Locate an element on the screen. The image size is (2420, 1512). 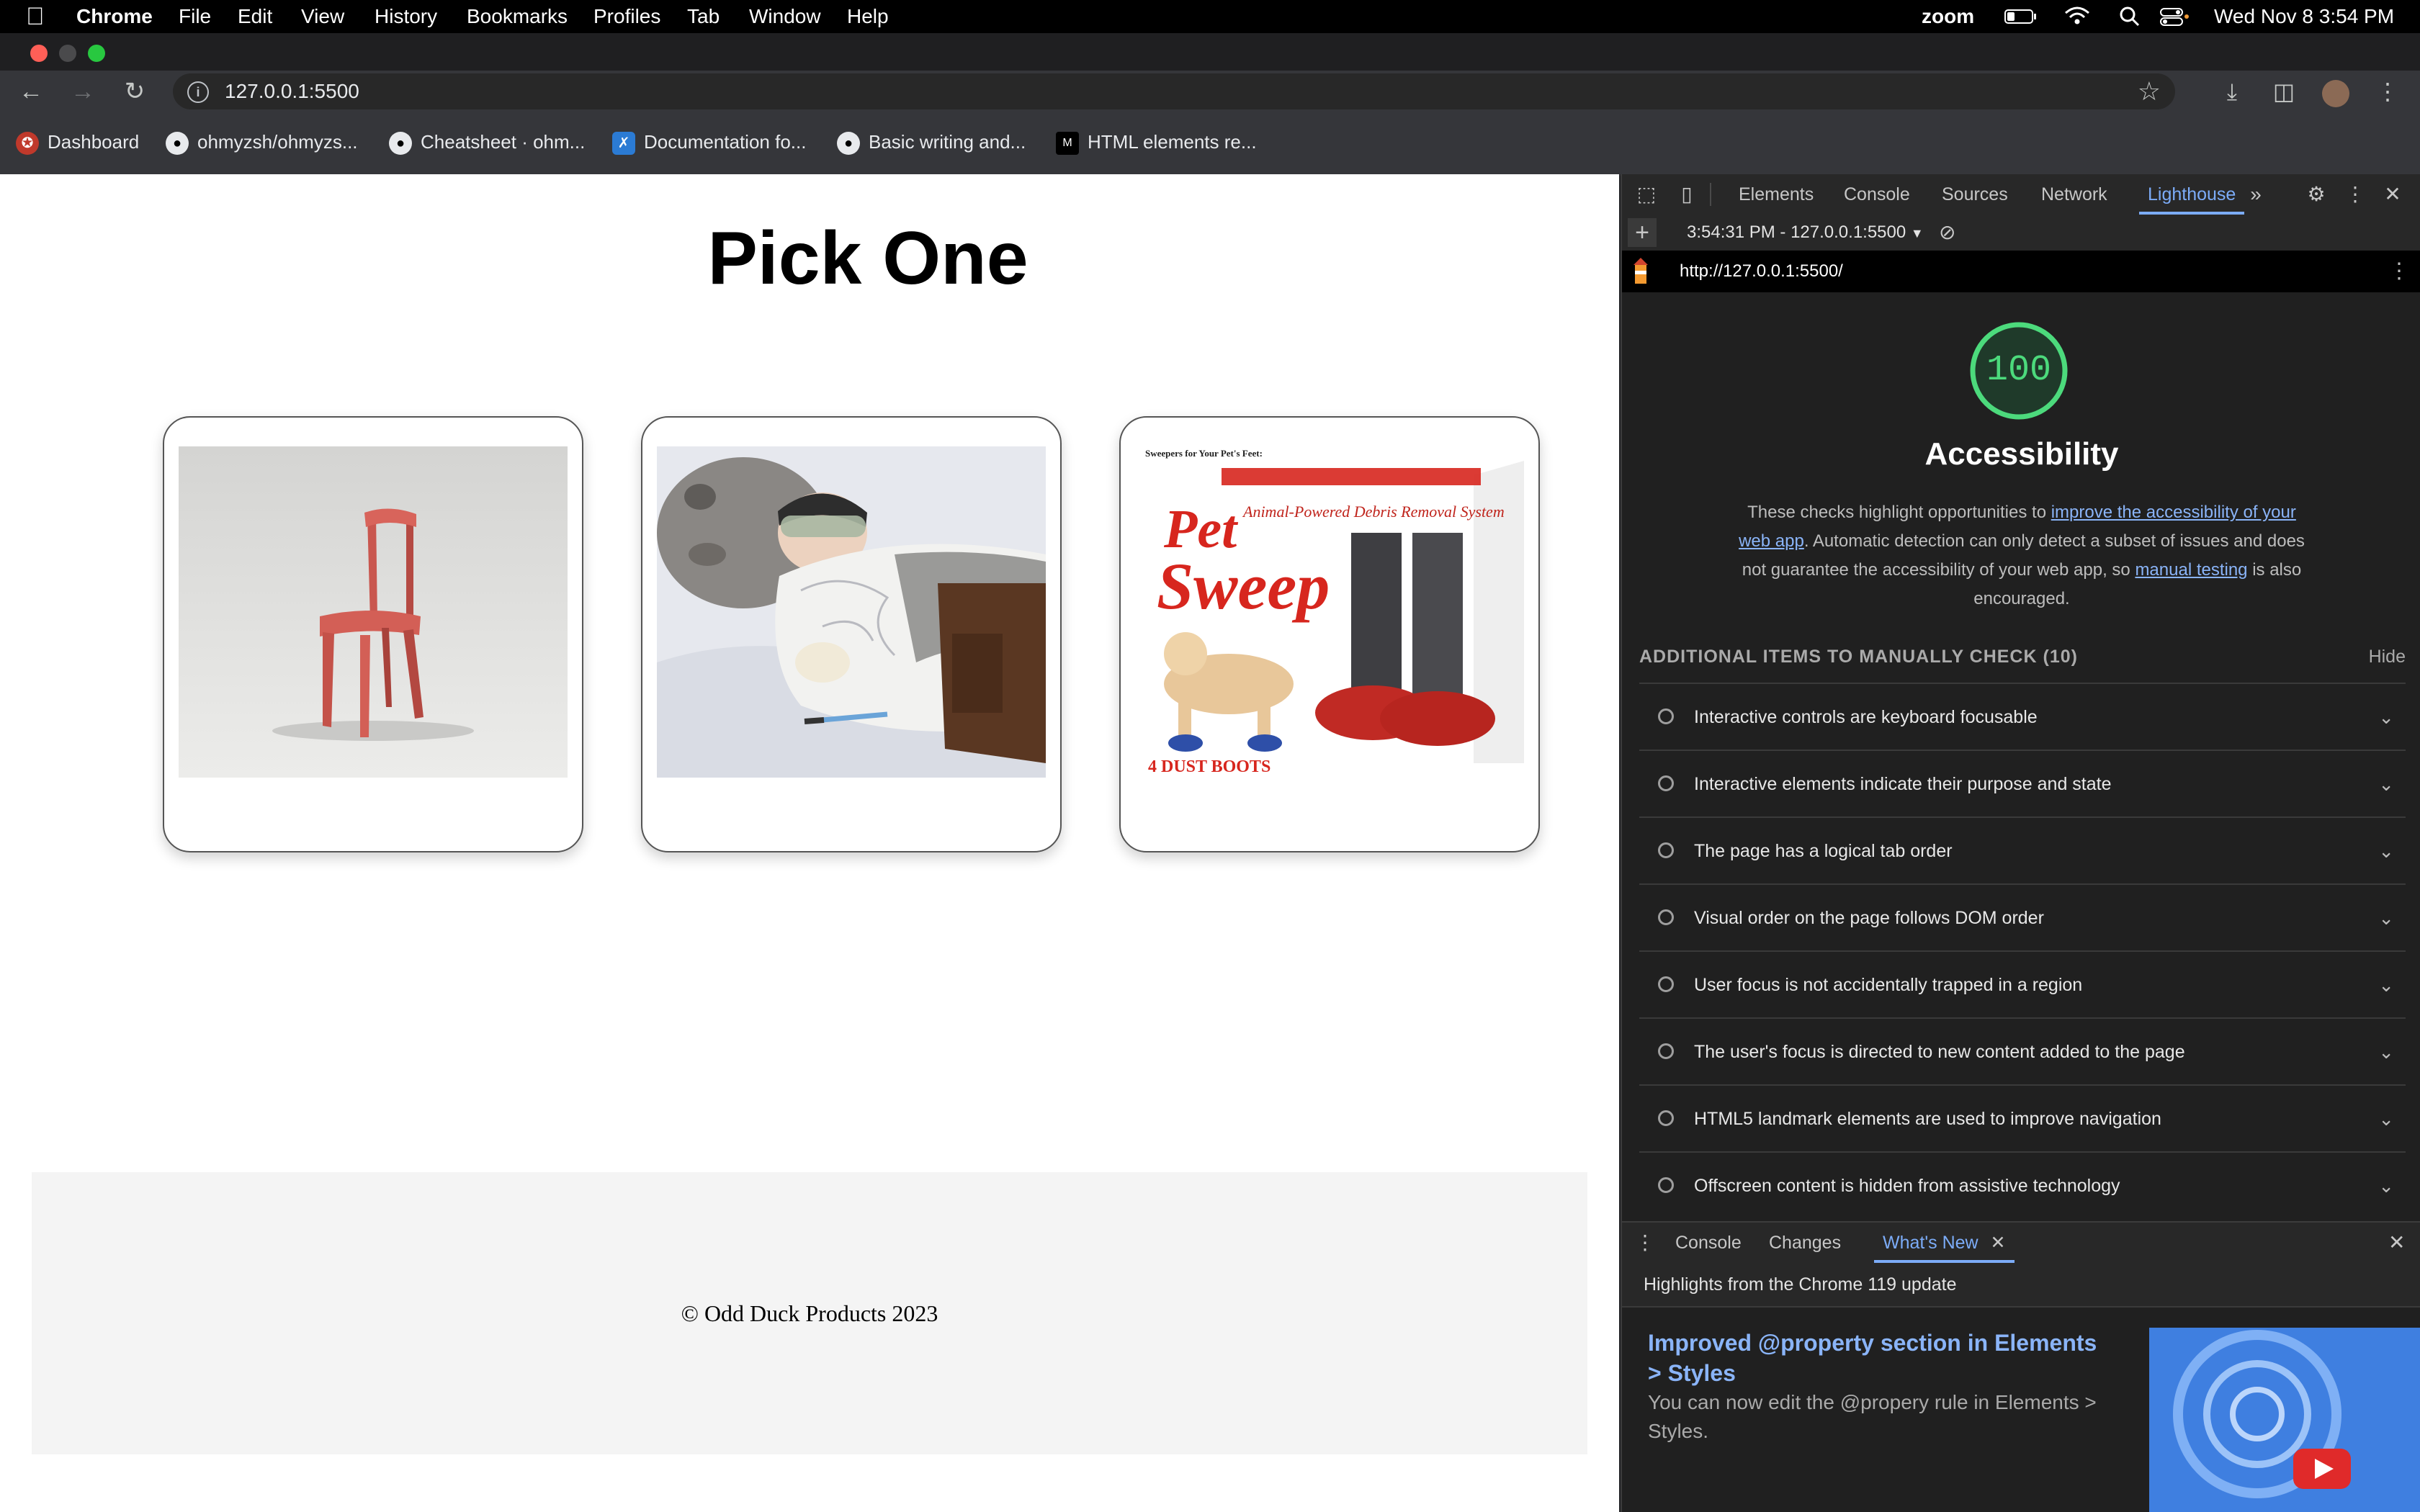
clear-reports-icon: ⊘ is located at coordinates (1947, 233).